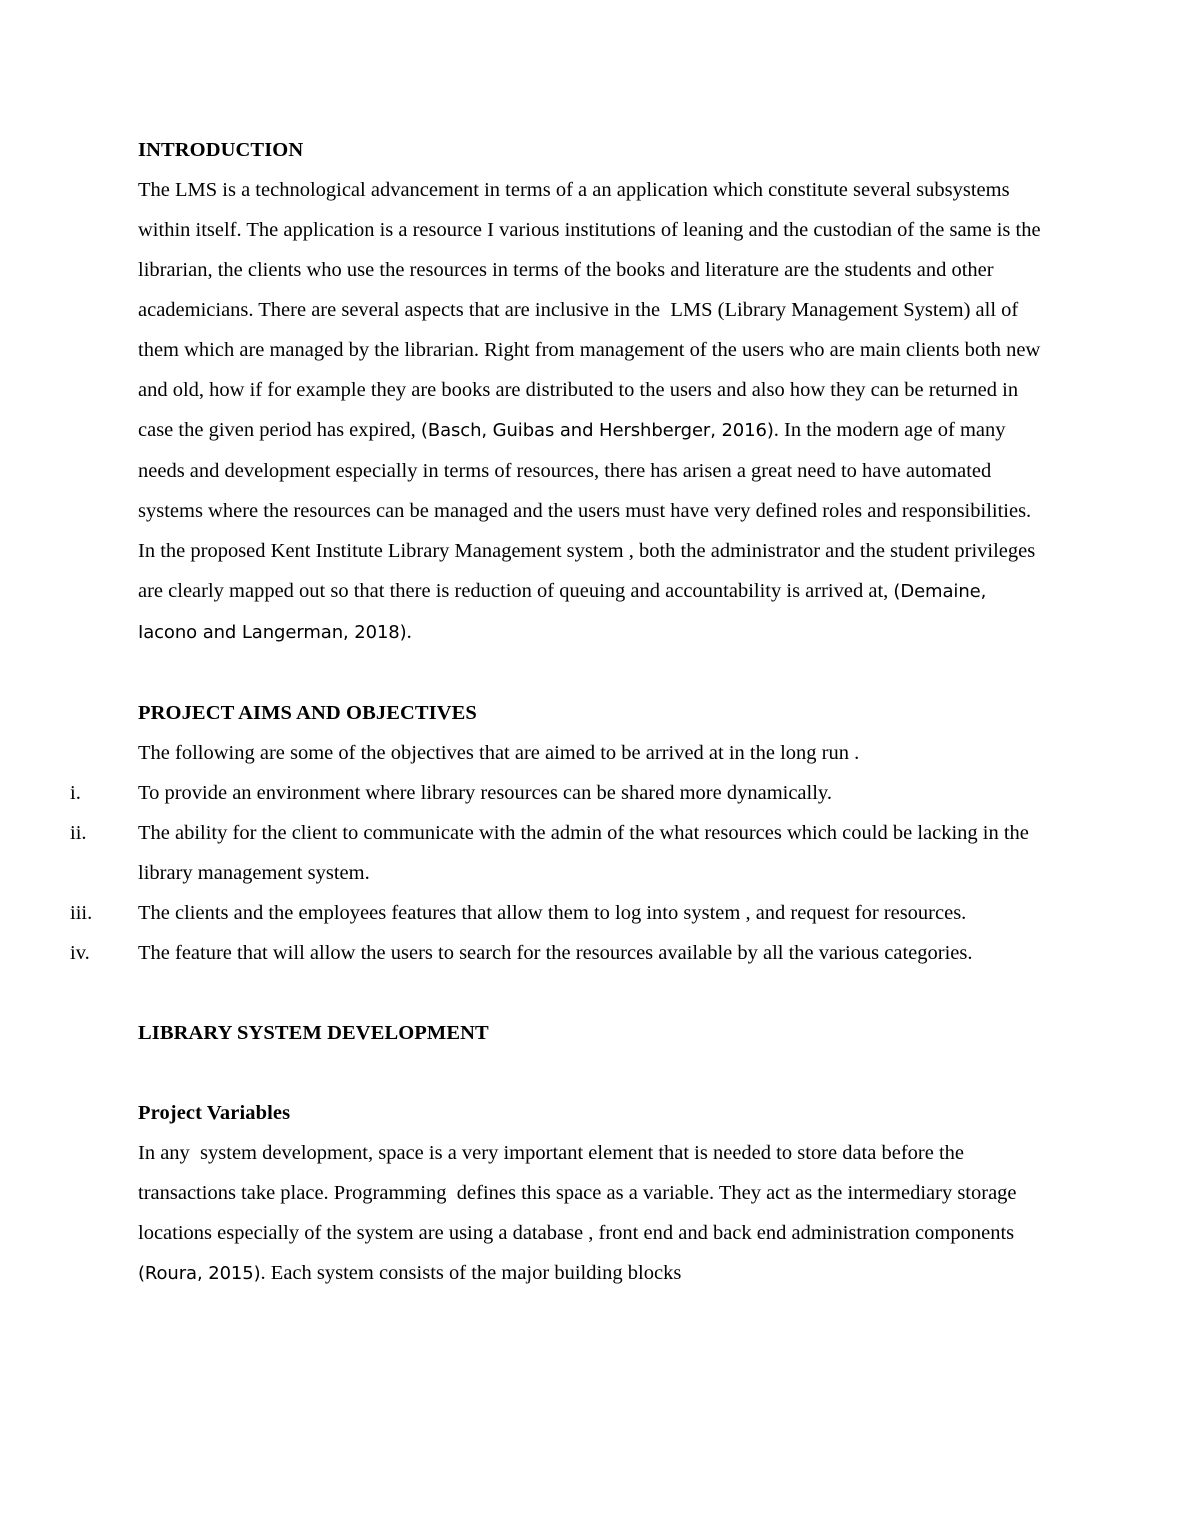 Image resolution: width=1190 pixels, height=1540 pixels. What do you see at coordinates (214, 1113) in the screenshot?
I see `project-variables-subheading: Project Variables` at bounding box center [214, 1113].